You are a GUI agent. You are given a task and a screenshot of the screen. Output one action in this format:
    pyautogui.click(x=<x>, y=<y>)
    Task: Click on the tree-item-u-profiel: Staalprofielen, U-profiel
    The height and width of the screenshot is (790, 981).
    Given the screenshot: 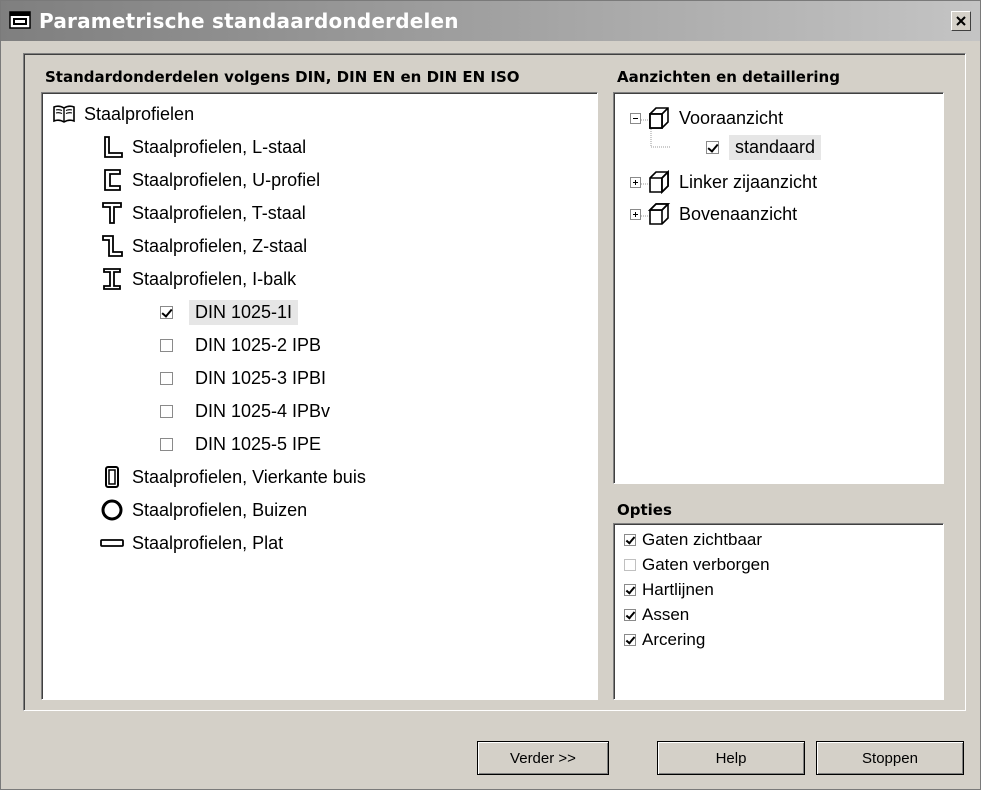 What is the action you would take?
    pyautogui.click(x=210, y=180)
    